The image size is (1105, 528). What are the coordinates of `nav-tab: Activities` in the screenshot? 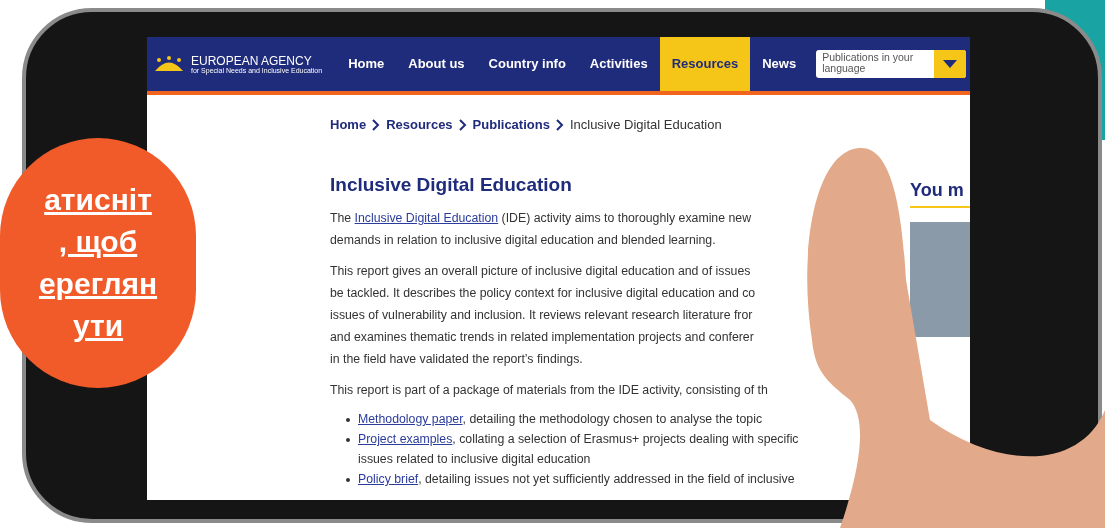 It's located at (618, 64).